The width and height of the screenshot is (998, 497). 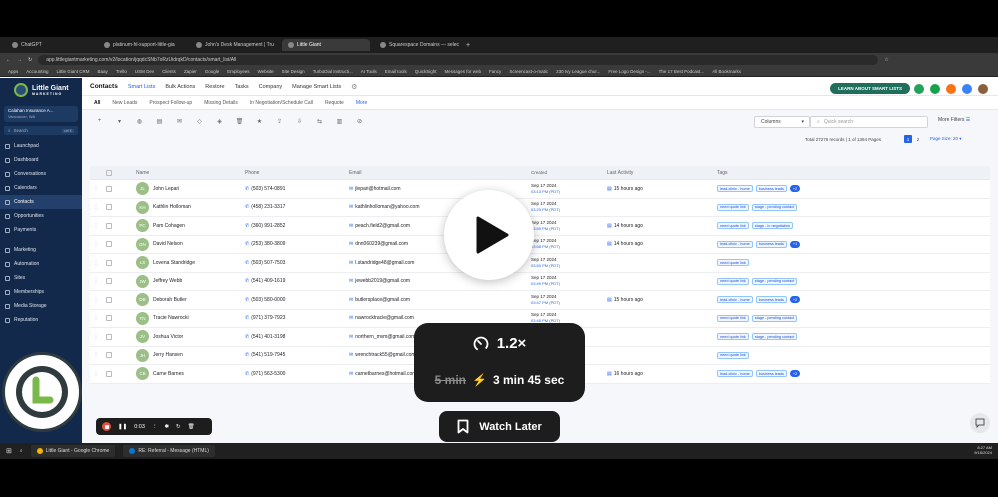 What do you see at coordinates (782, 122) in the screenshot?
I see `columns-dropdown: Columns ▾` at bounding box center [782, 122].